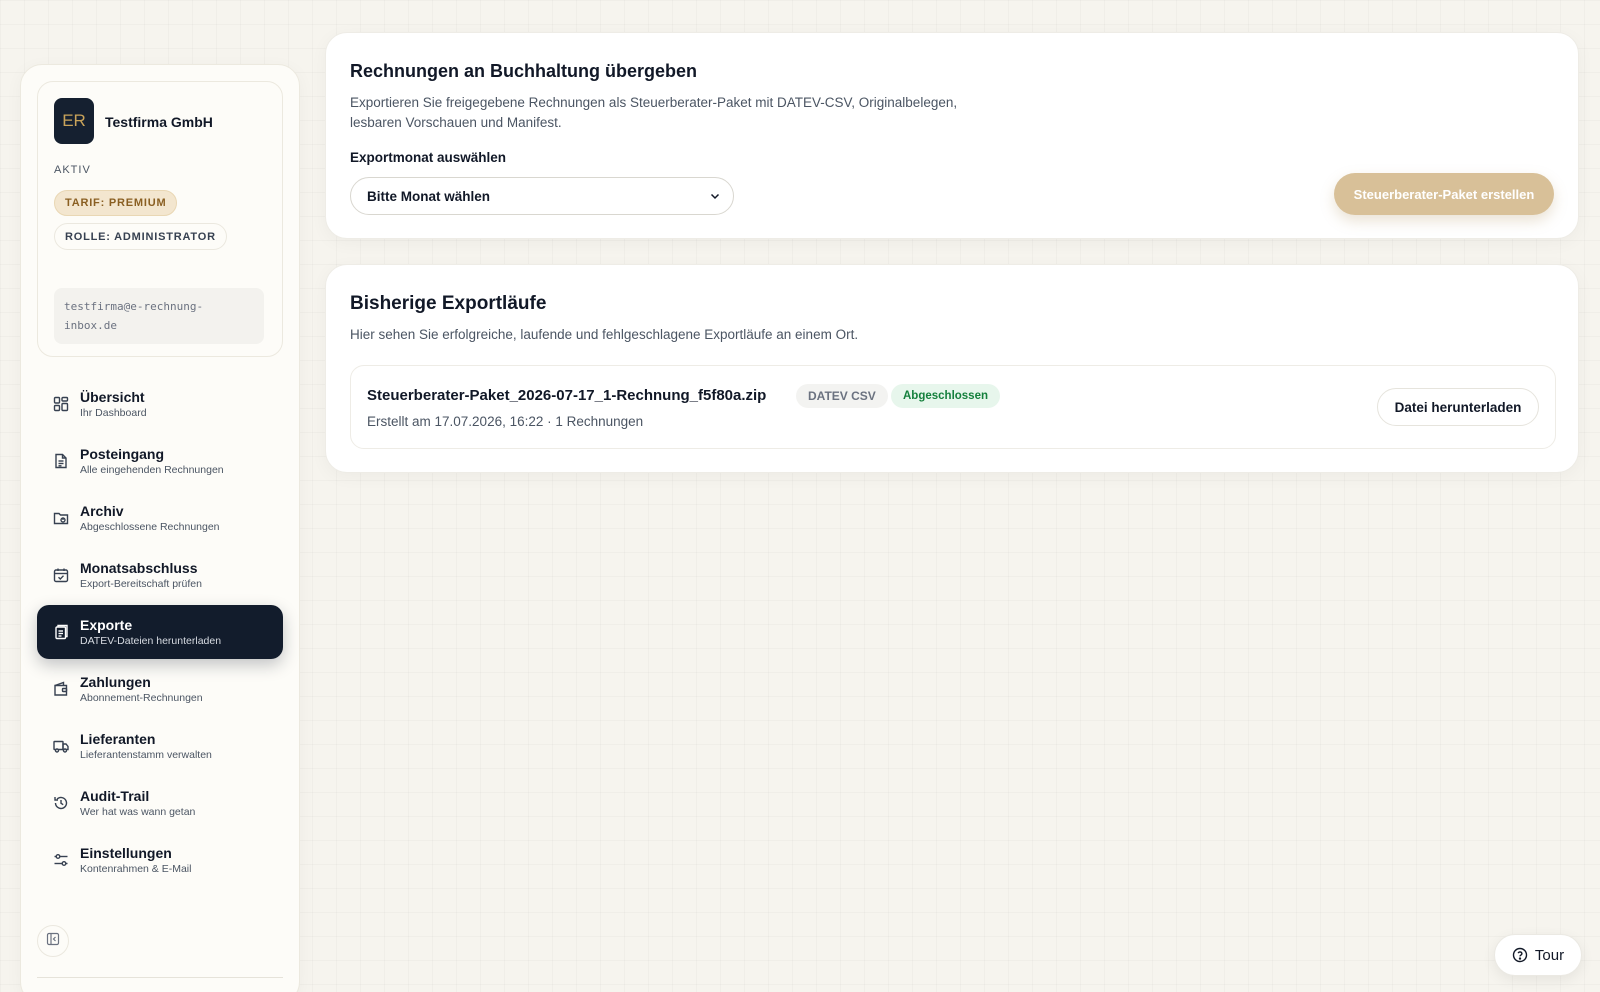 This screenshot has height=992, width=1600. Describe the element at coordinates (115, 681) in the screenshot. I see `sidebar-item-title: Zahlungen` at that location.